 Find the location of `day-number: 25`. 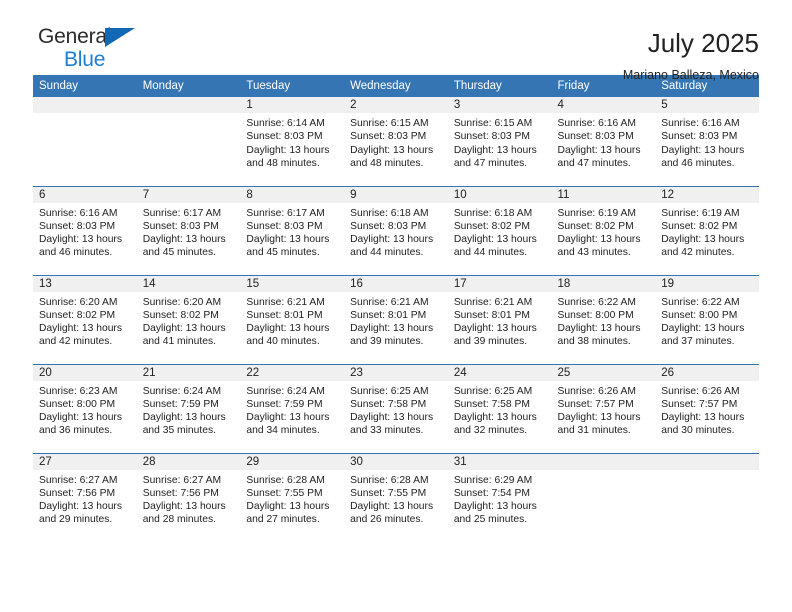

day-number: 25 is located at coordinates (603, 372).